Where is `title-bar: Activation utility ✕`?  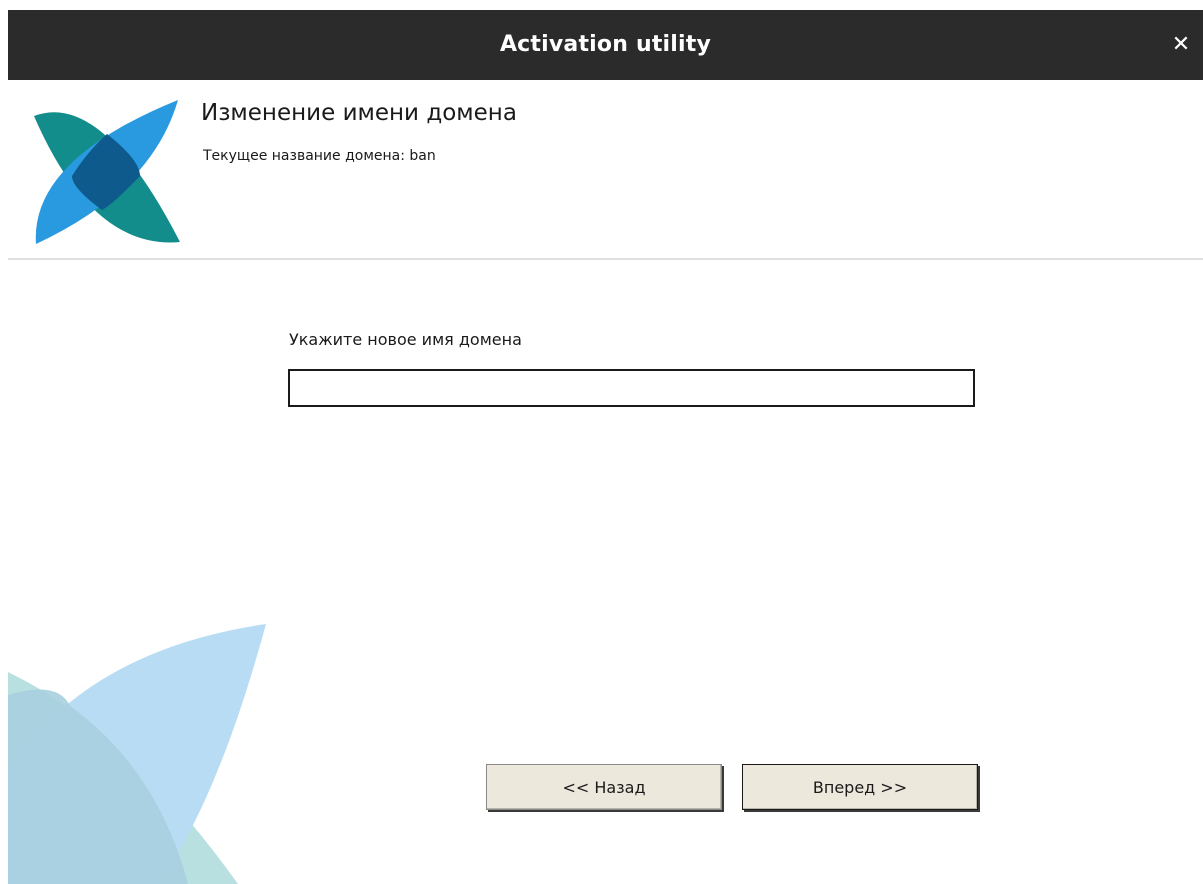 title-bar: Activation utility ✕ is located at coordinates (605, 45).